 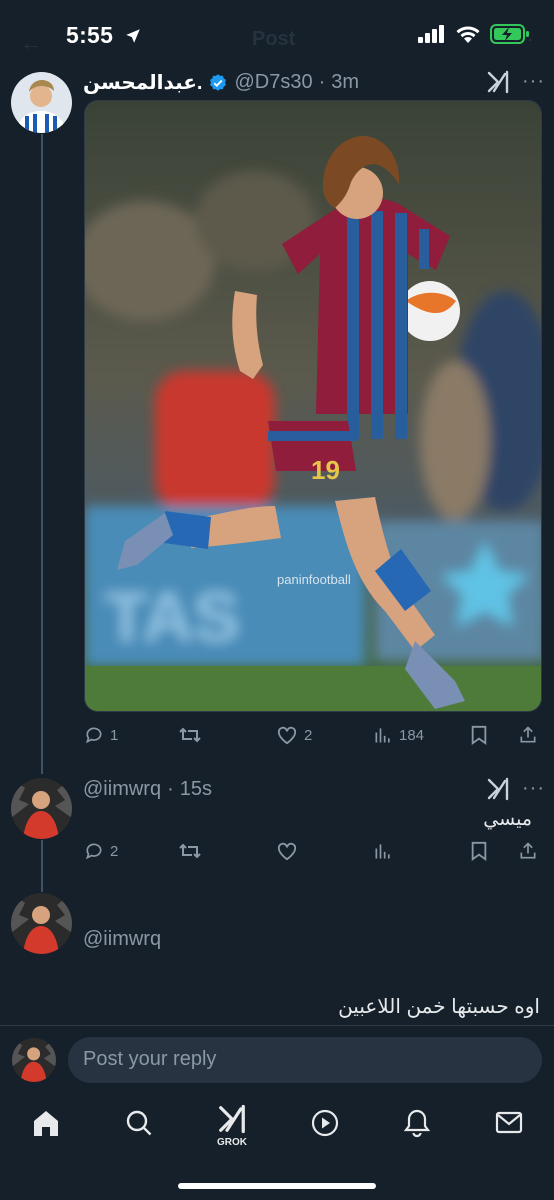 What do you see at coordinates (412, 735) in the screenshot?
I see `views-count: 184` at bounding box center [412, 735].